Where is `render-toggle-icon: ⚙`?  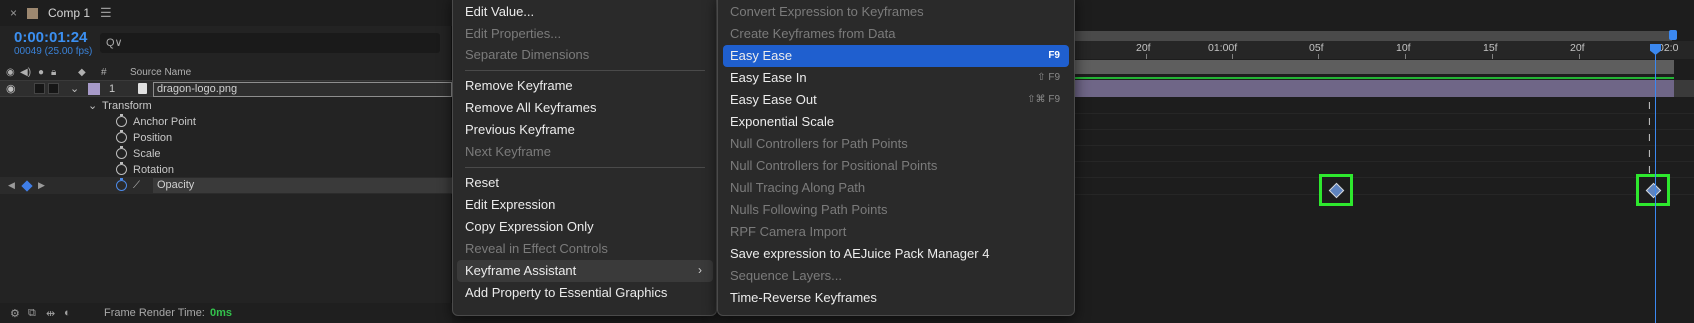 render-toggle-icon: ⚙ is located at coordinates (15, 313).